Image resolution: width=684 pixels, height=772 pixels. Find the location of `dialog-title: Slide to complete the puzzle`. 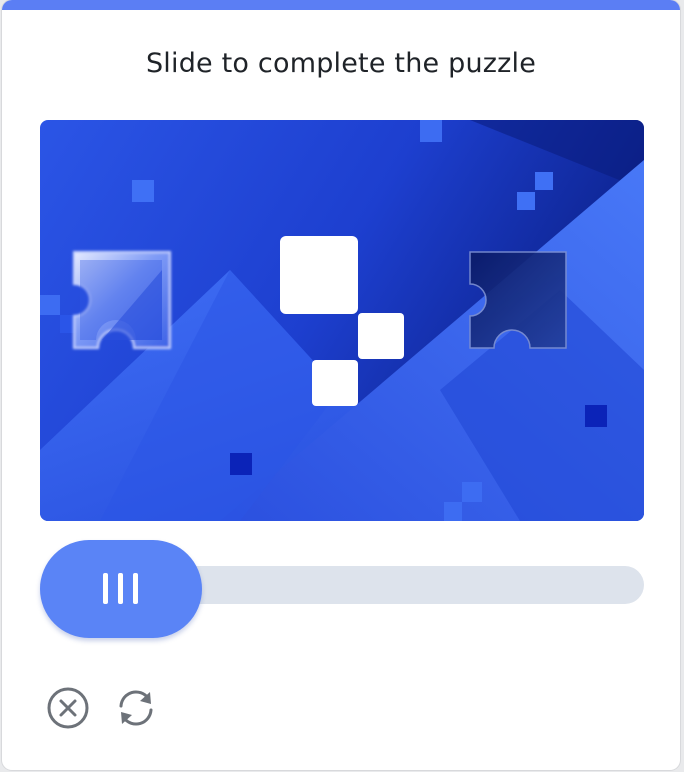

dialog-title: Slide to complete the puzzle is located at coordinates (341, 63).